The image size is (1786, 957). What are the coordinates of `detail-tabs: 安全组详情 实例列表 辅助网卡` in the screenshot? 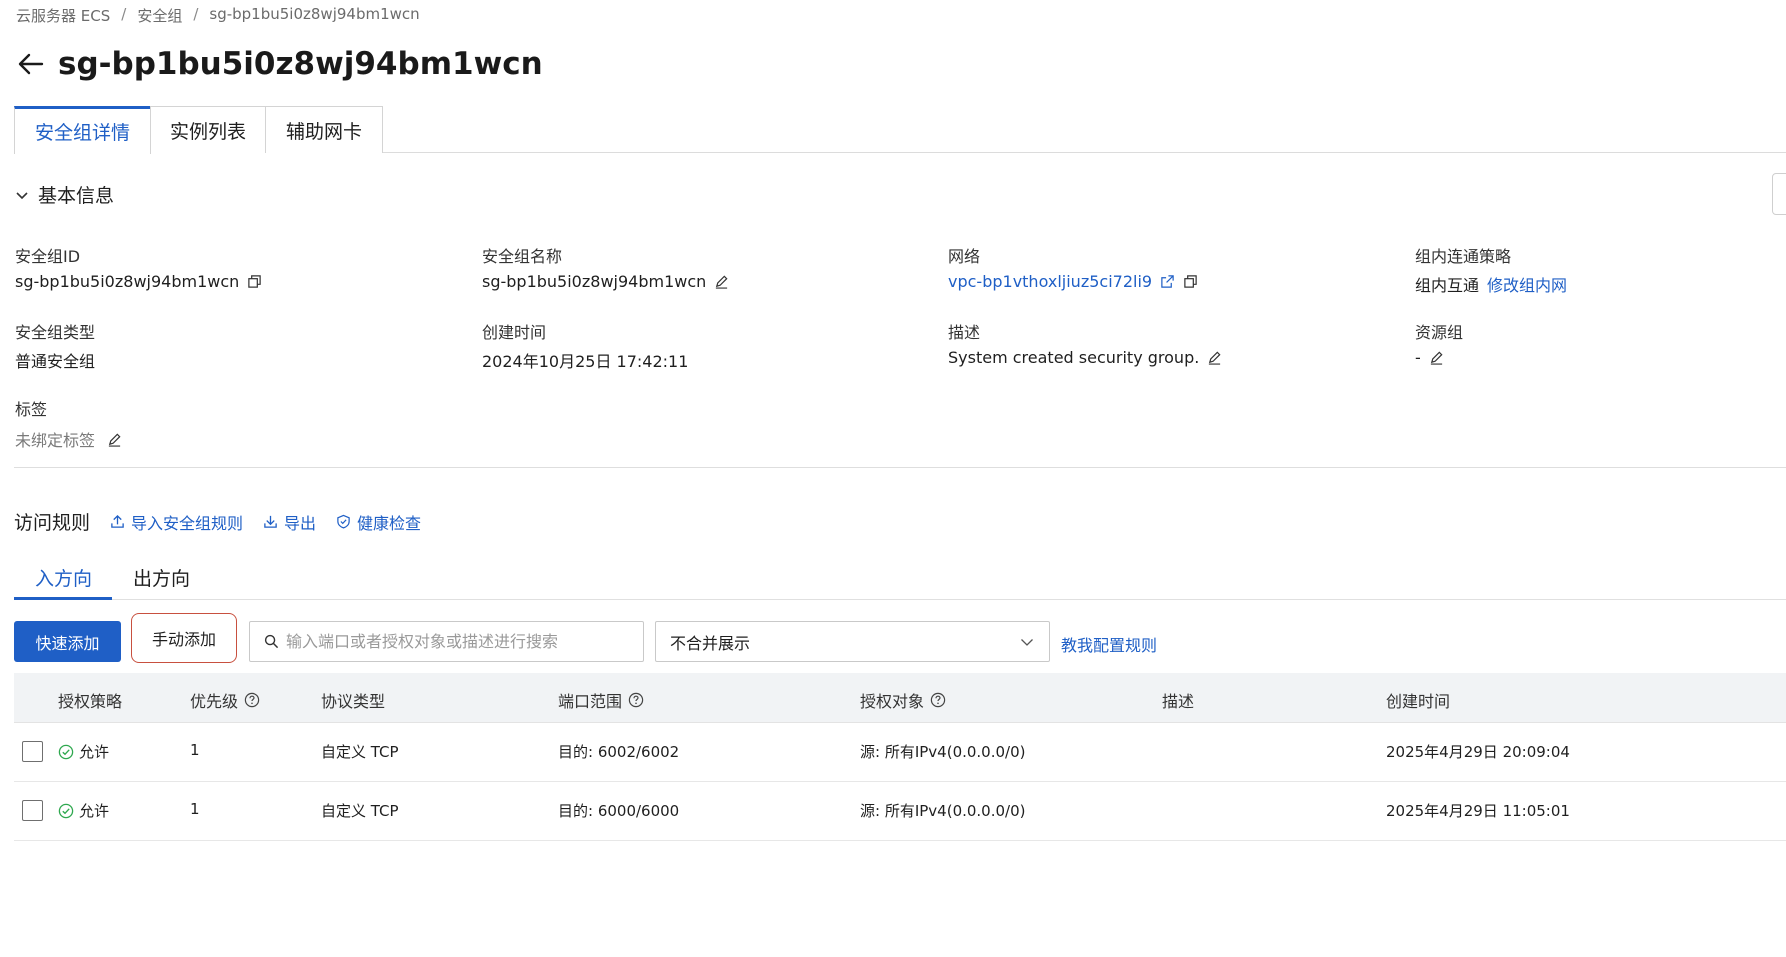 It's located at (900, 130).